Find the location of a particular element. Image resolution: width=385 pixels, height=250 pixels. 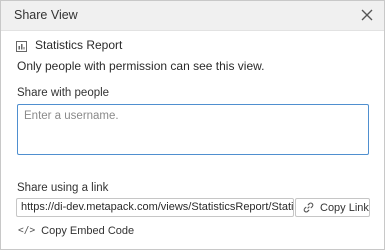

dialog-title: Share View is located at coordinates (46, 15).